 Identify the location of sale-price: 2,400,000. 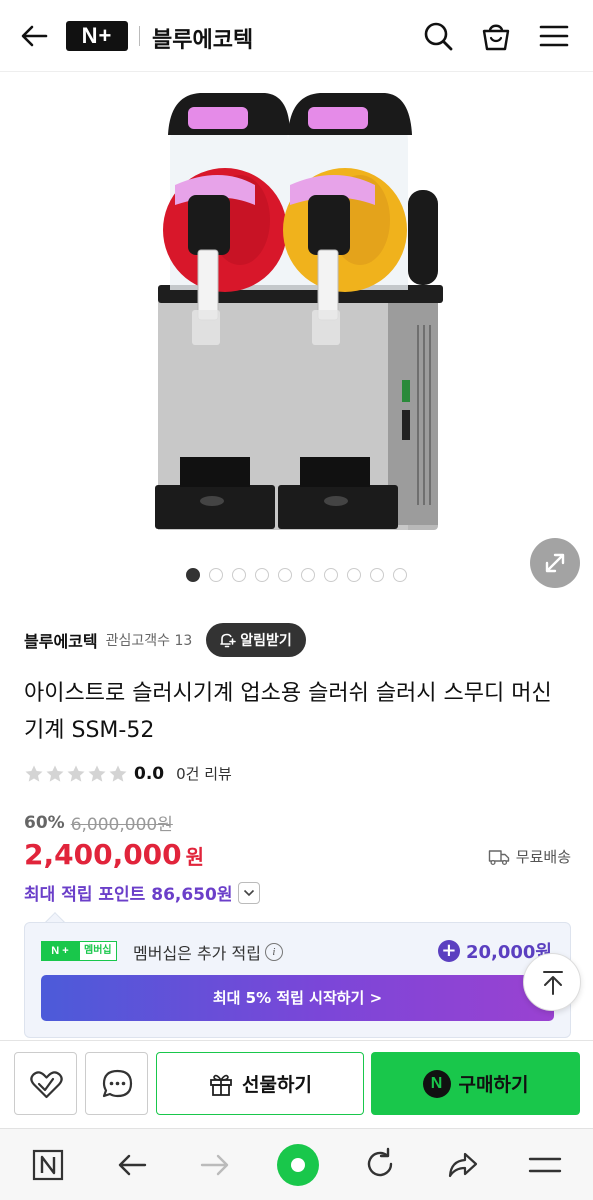
(103, 854).